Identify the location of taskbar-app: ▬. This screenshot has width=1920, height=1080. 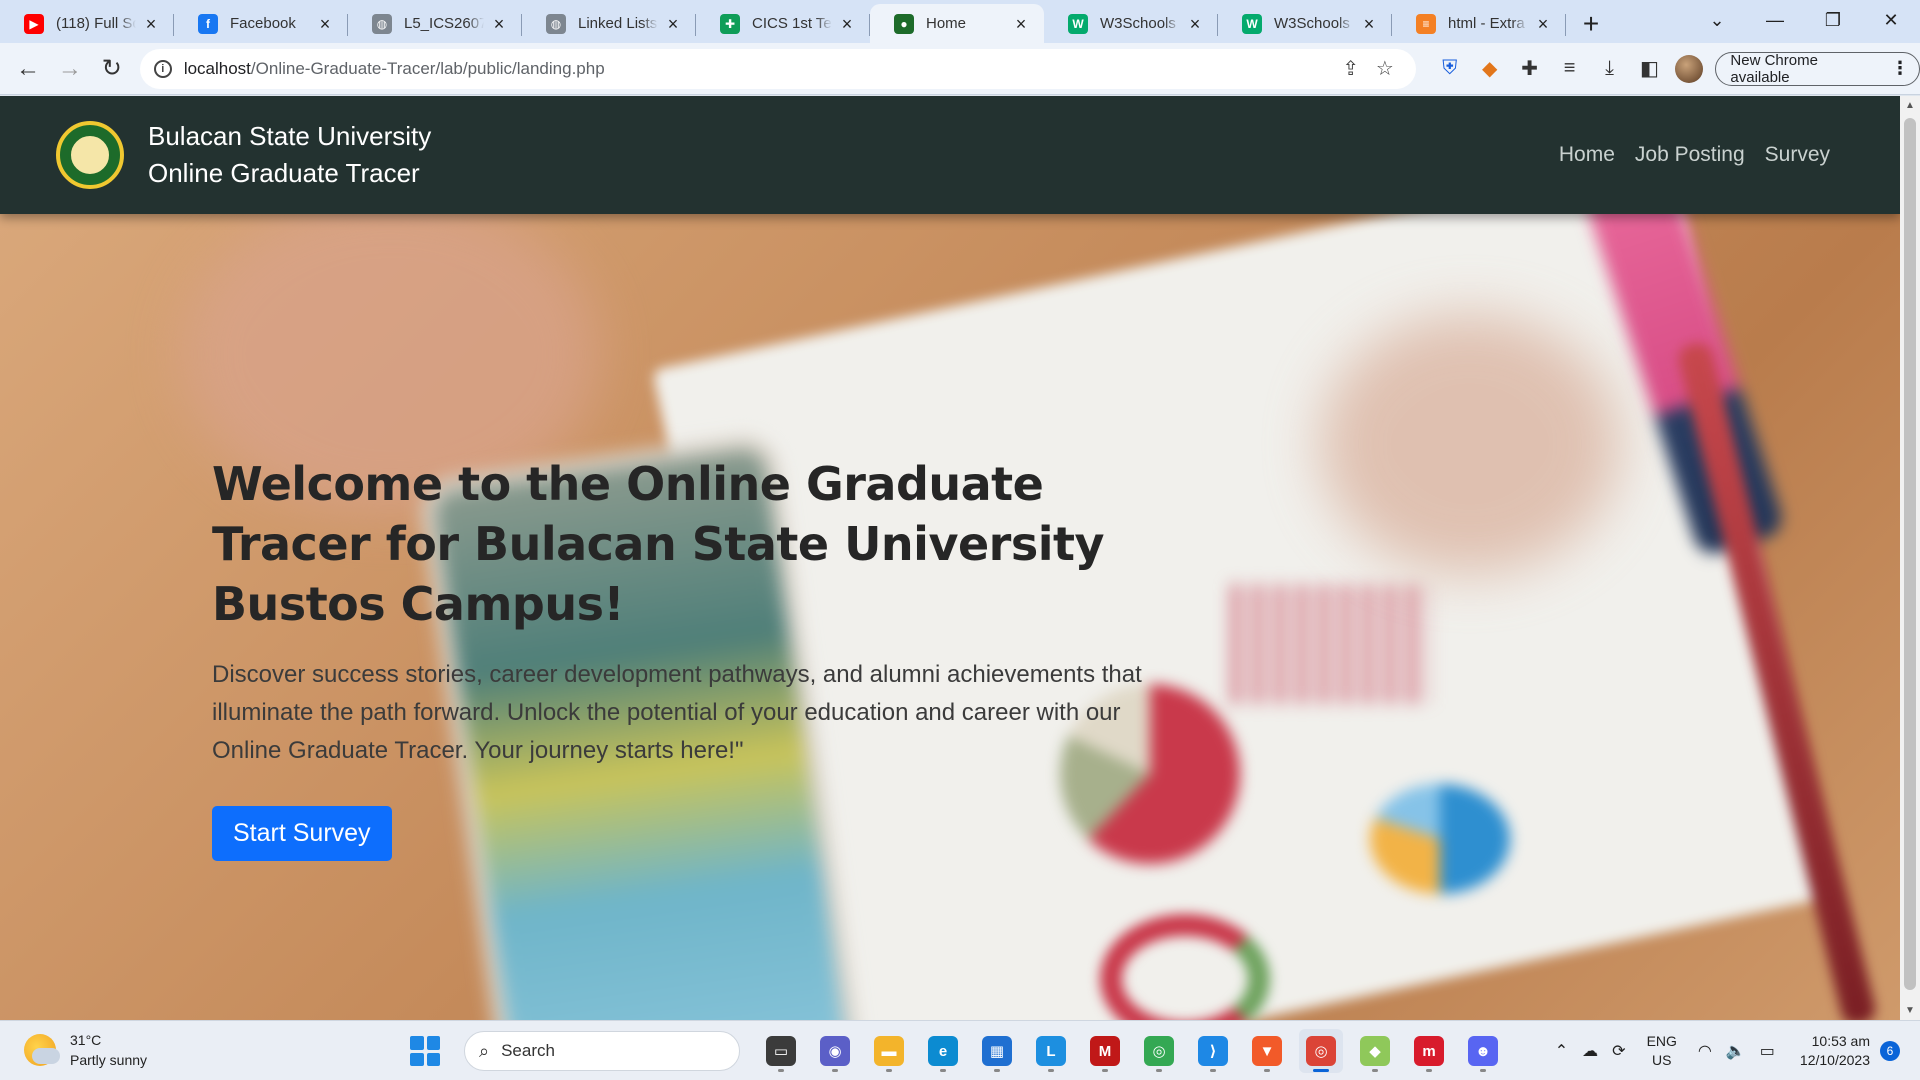
(889, 1051).